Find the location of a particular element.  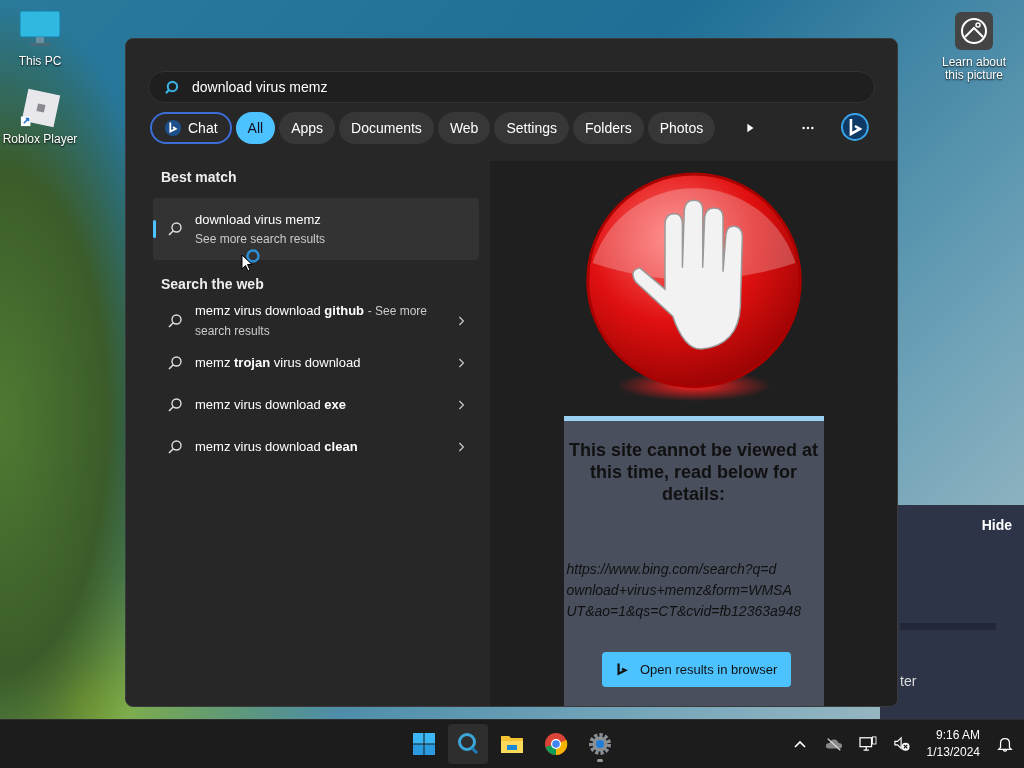

suggestion-text: memz virus download exe is located at coordinates (271, 405).